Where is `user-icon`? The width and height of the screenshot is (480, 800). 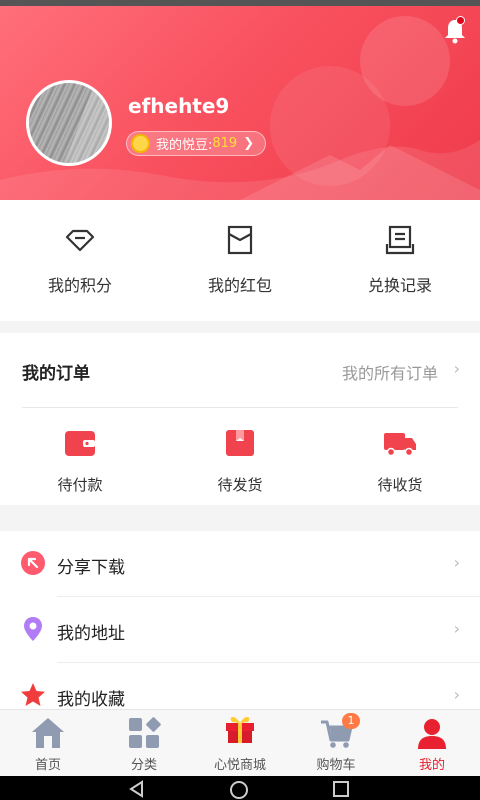 user-icon is located at coordinates (432, 734).